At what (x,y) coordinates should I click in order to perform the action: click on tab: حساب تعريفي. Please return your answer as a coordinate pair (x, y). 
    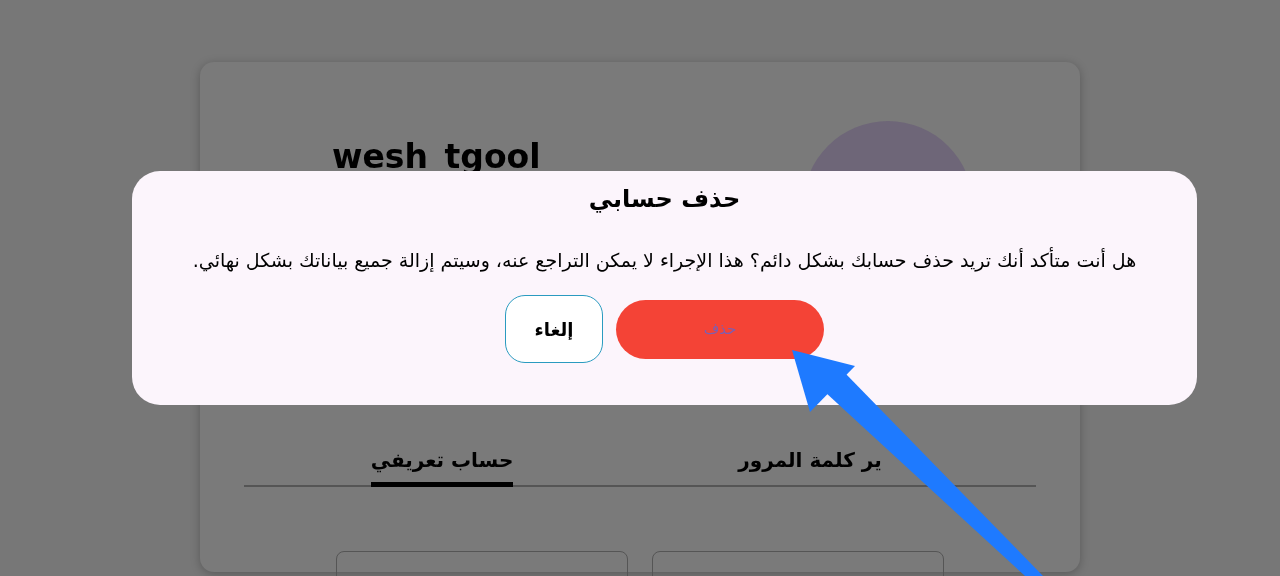
    Looking at the image, I should click on (442, 464).